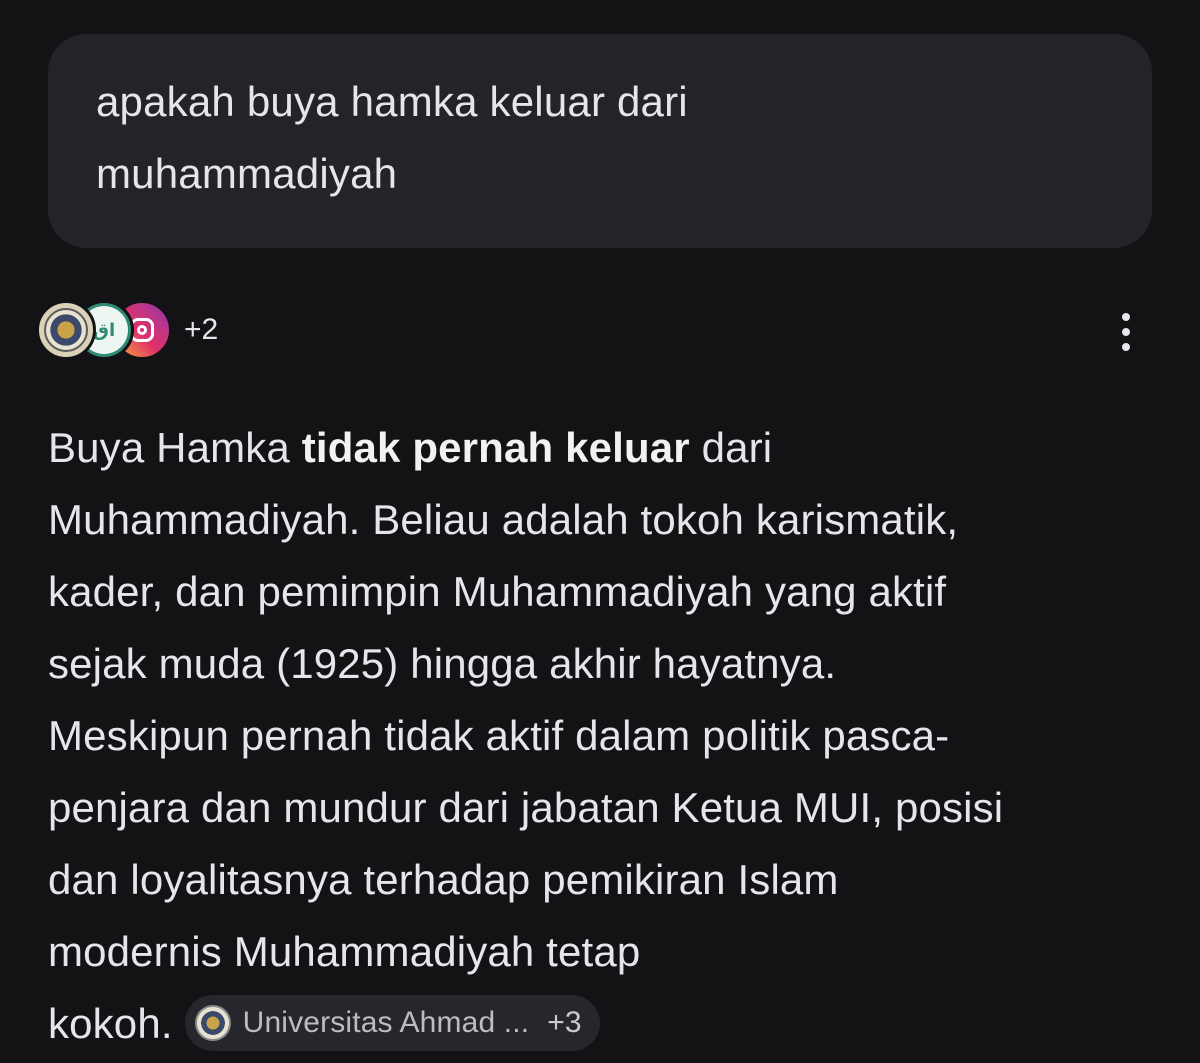 The height and width of the screenshot is (1063, 1200). I want to click on user-query-line-1: apakah buya hamka keluar dari, so click(392, 101).